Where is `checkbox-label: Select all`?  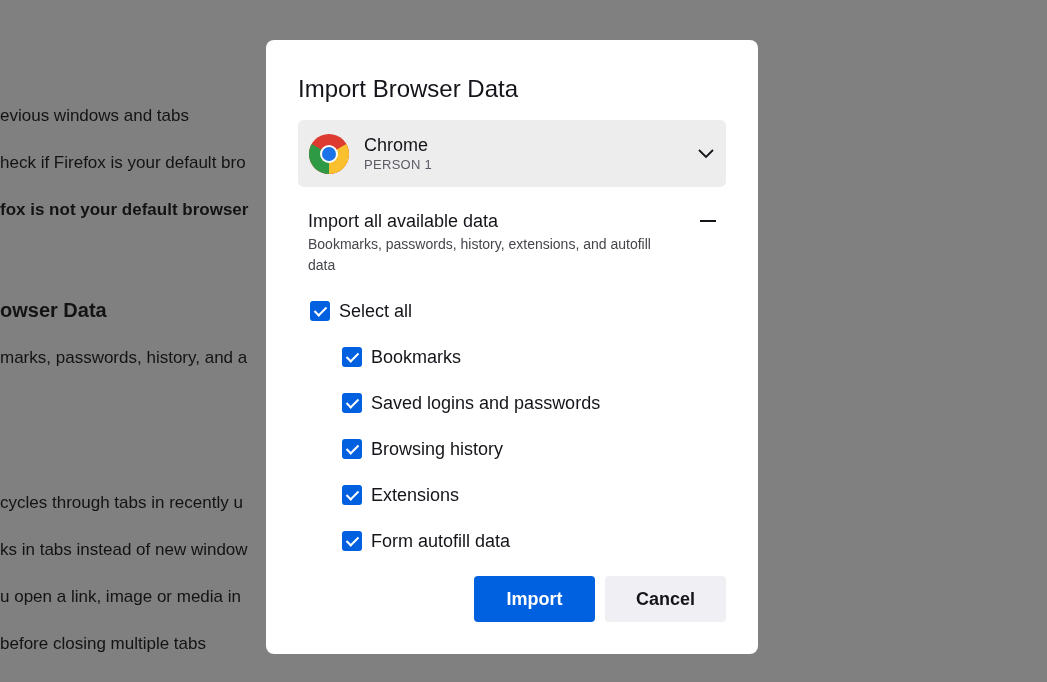
checkbox-label: Select all is located at coordinates (376, 311).